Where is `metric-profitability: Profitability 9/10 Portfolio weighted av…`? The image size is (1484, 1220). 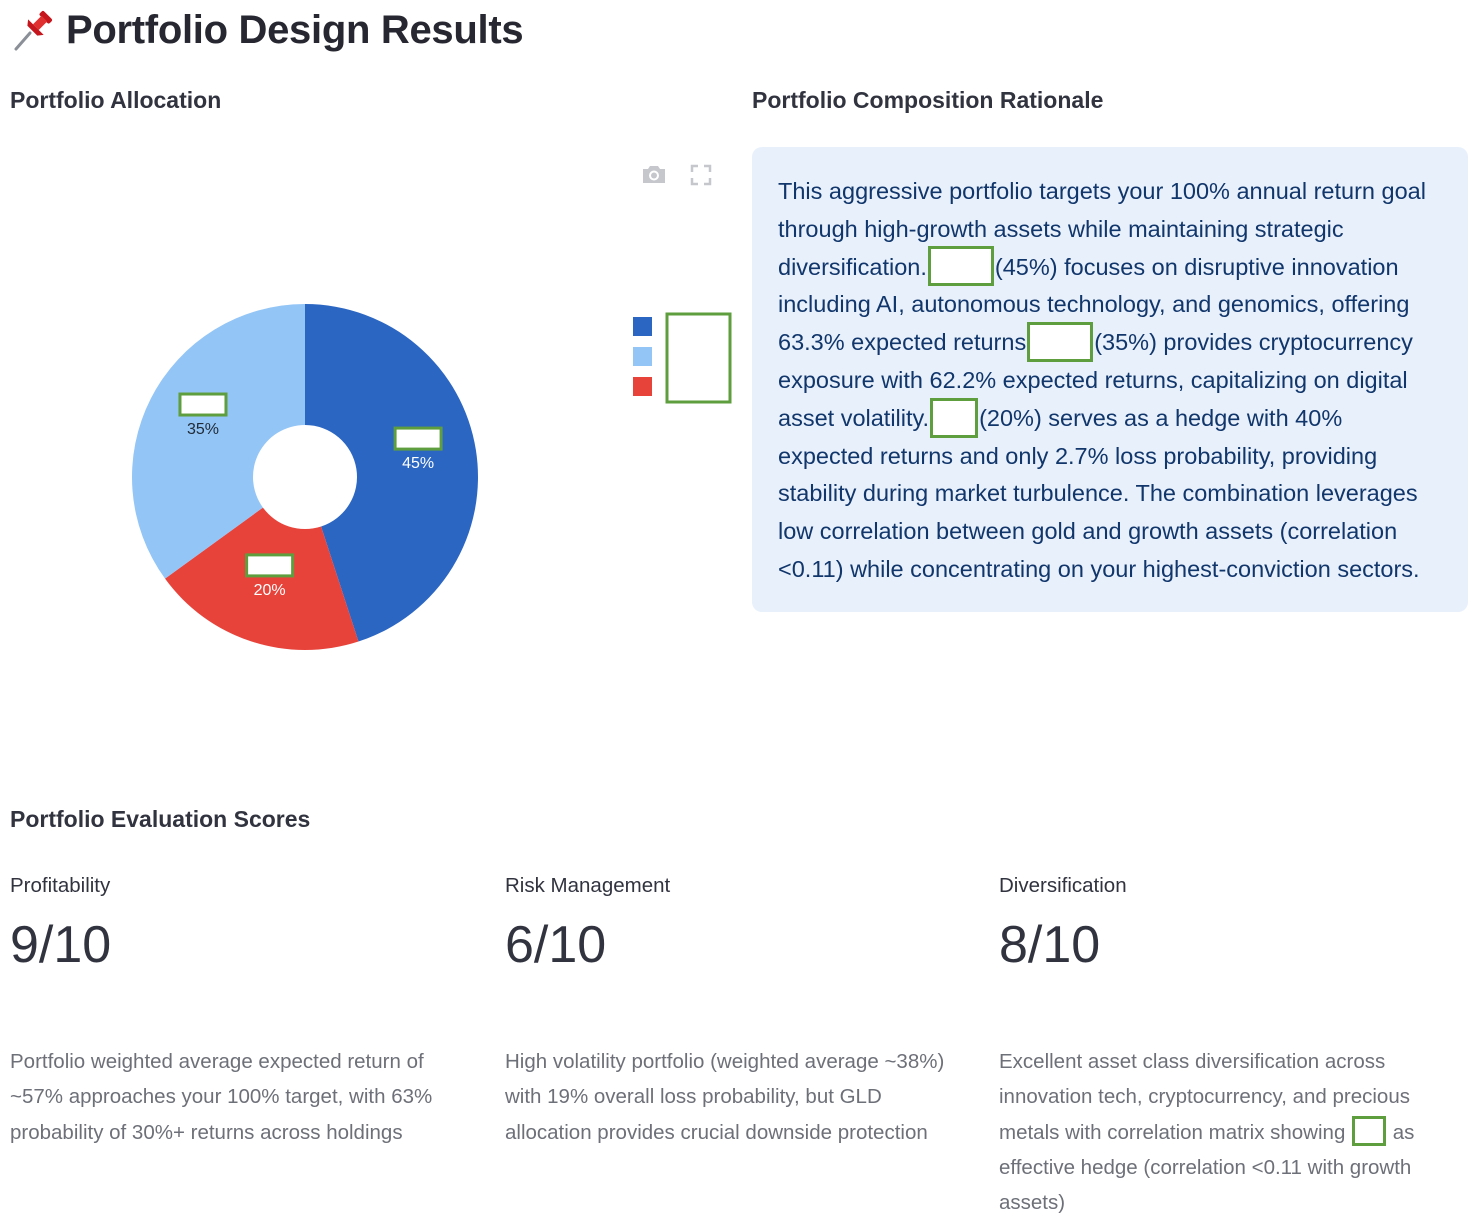
metric-profitability: Profitability 9/10 Portfolio weighted av… is located at coordinates (240, 1010).